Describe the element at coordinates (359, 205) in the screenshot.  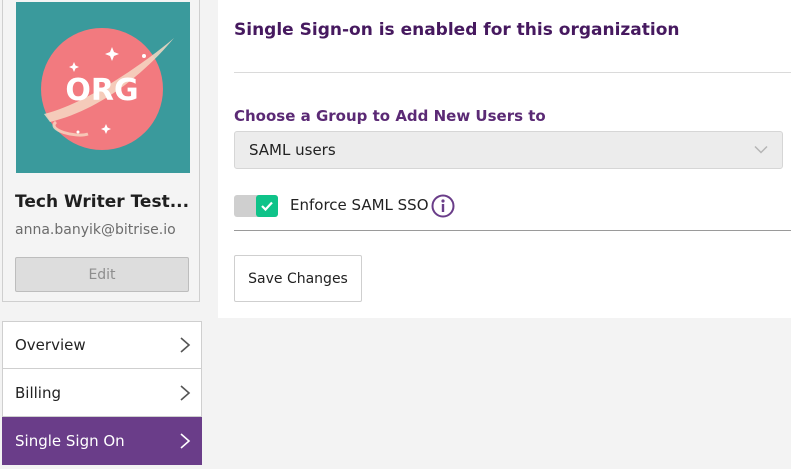
I see `enforce-saml-sso-label: Enforce SAML SSO` at that location.